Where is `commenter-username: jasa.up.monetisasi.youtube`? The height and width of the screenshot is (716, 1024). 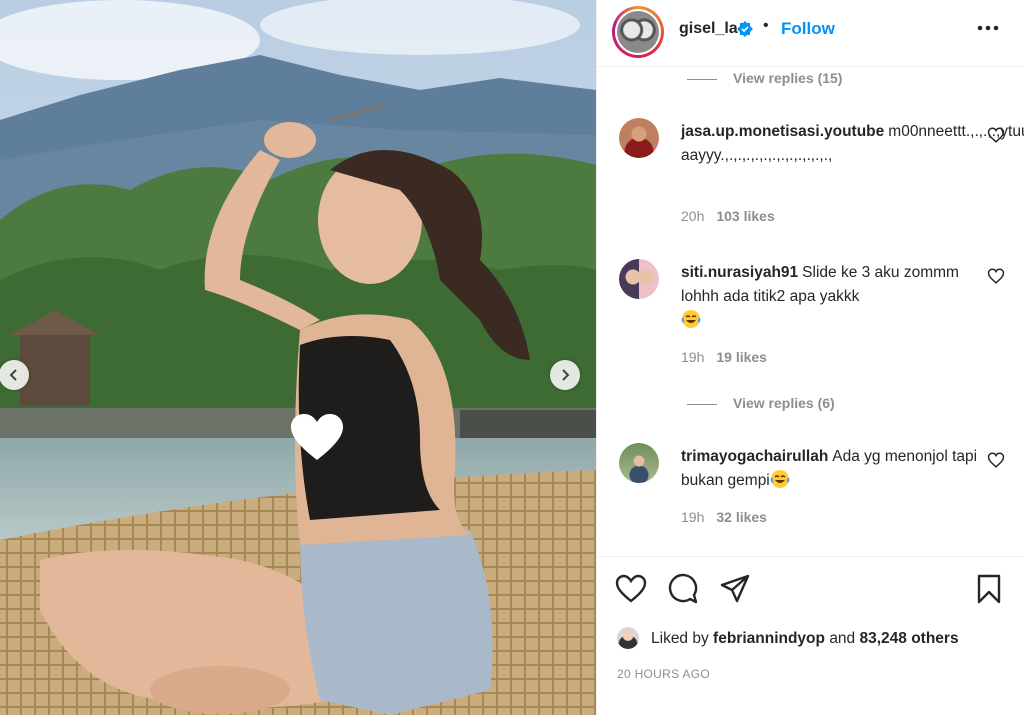
commenter-username: jasa.up.monetisasi.youtube is located at coordinates (782, 131).